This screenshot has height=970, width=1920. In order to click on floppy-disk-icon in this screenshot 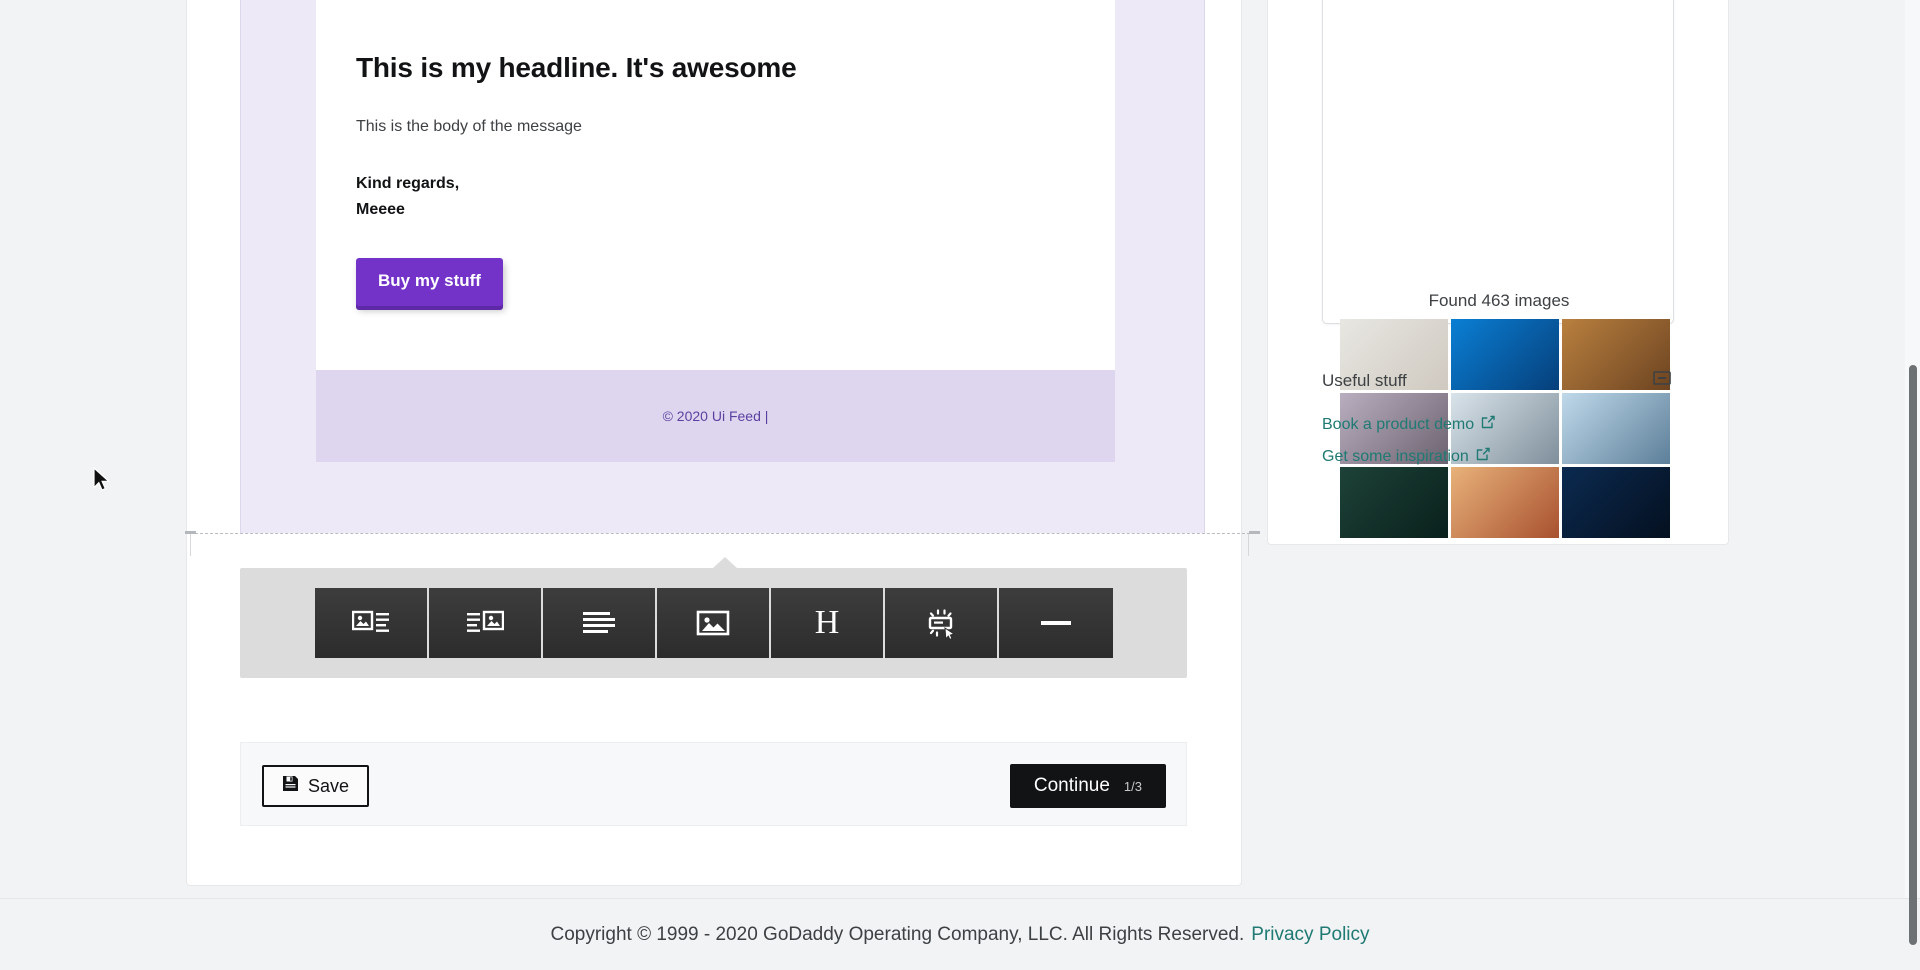, I will do `click(290, 786)`.